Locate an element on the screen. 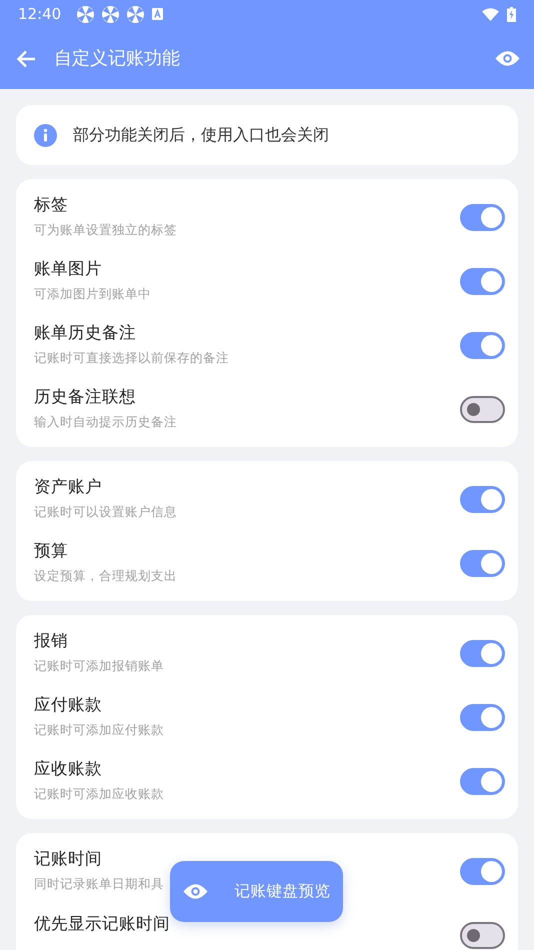 The image size is (534, 950). wifi-icon is located at coordinates (490, 14).